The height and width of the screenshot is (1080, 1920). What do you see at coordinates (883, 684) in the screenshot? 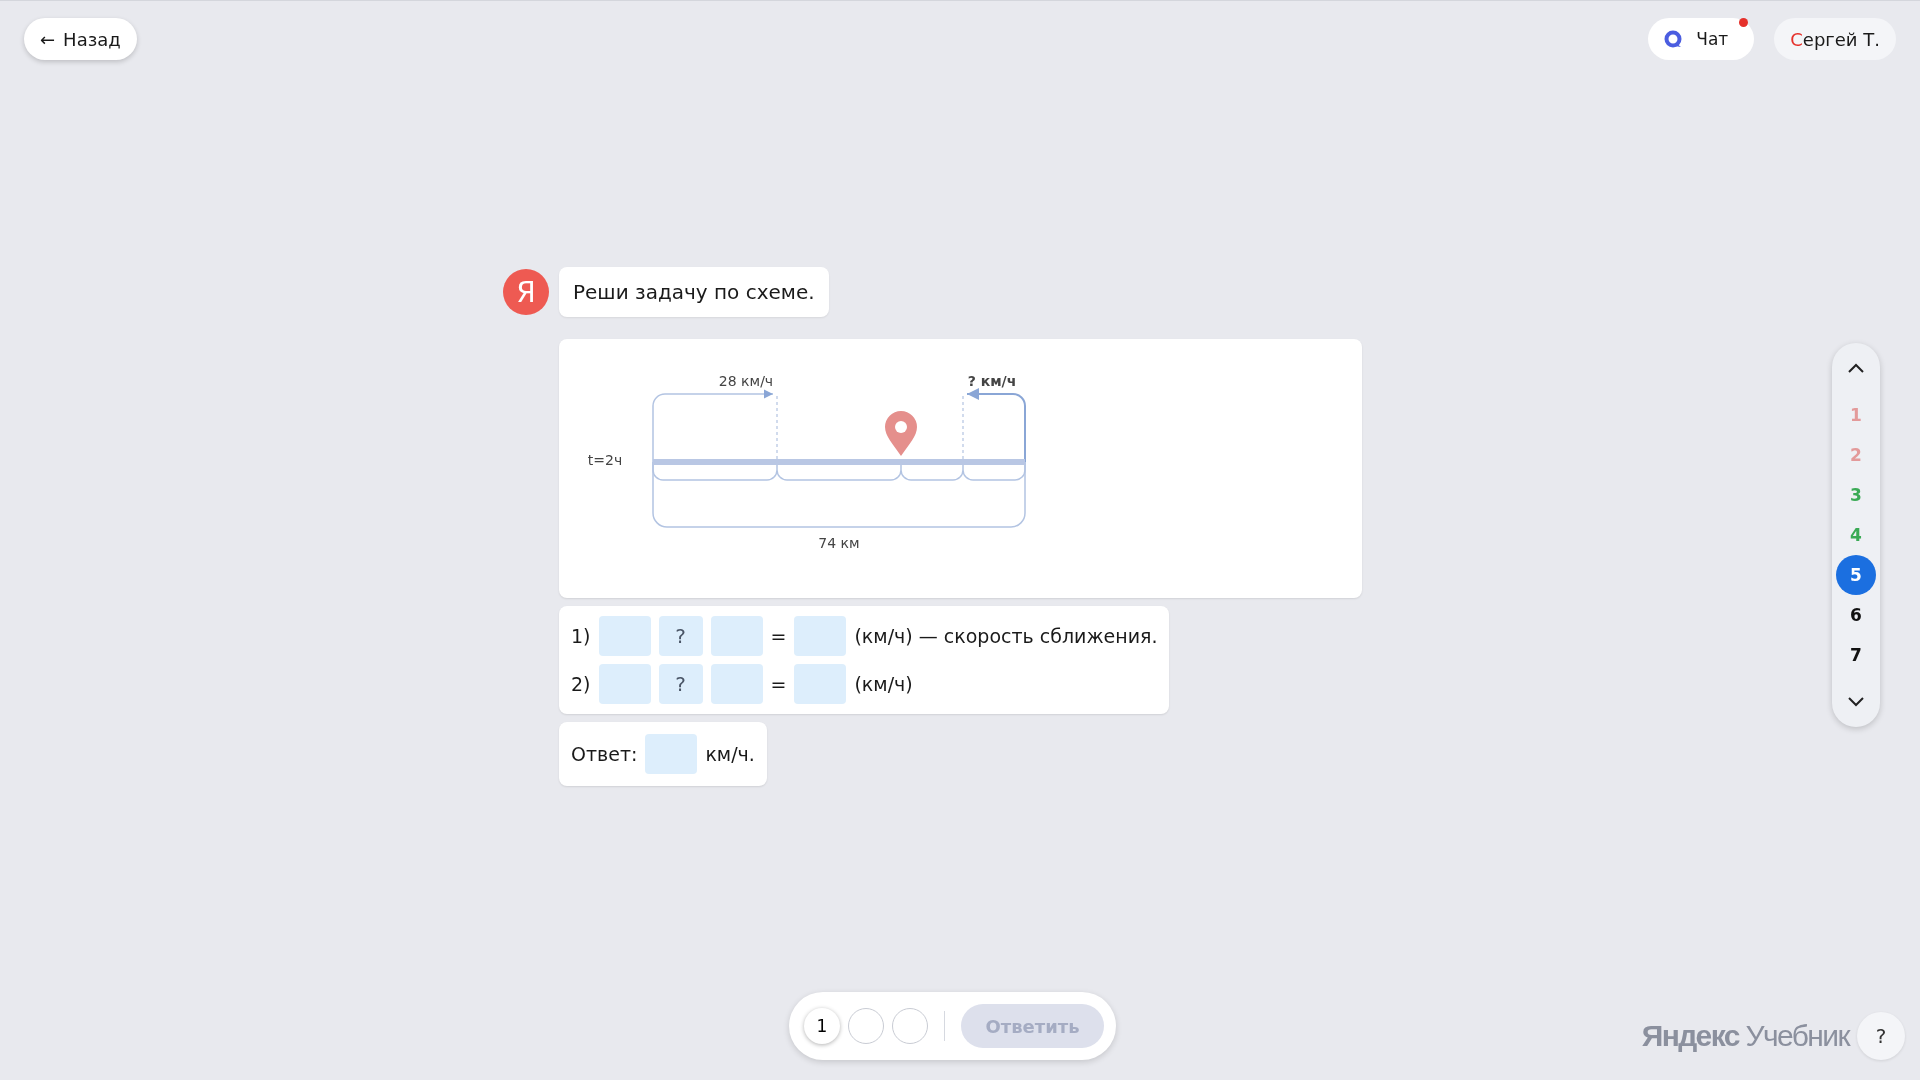
I see `unit-text: (км/ч)` at bounding box center [883, 684].